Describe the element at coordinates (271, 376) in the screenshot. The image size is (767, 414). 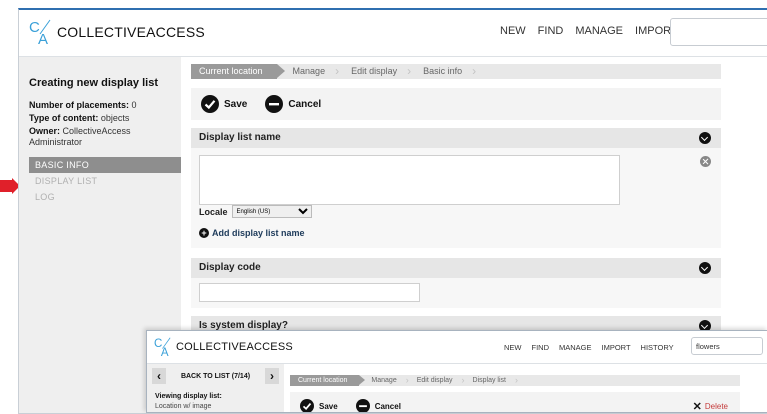
I see `next-arrow-icon: ›` at that location.